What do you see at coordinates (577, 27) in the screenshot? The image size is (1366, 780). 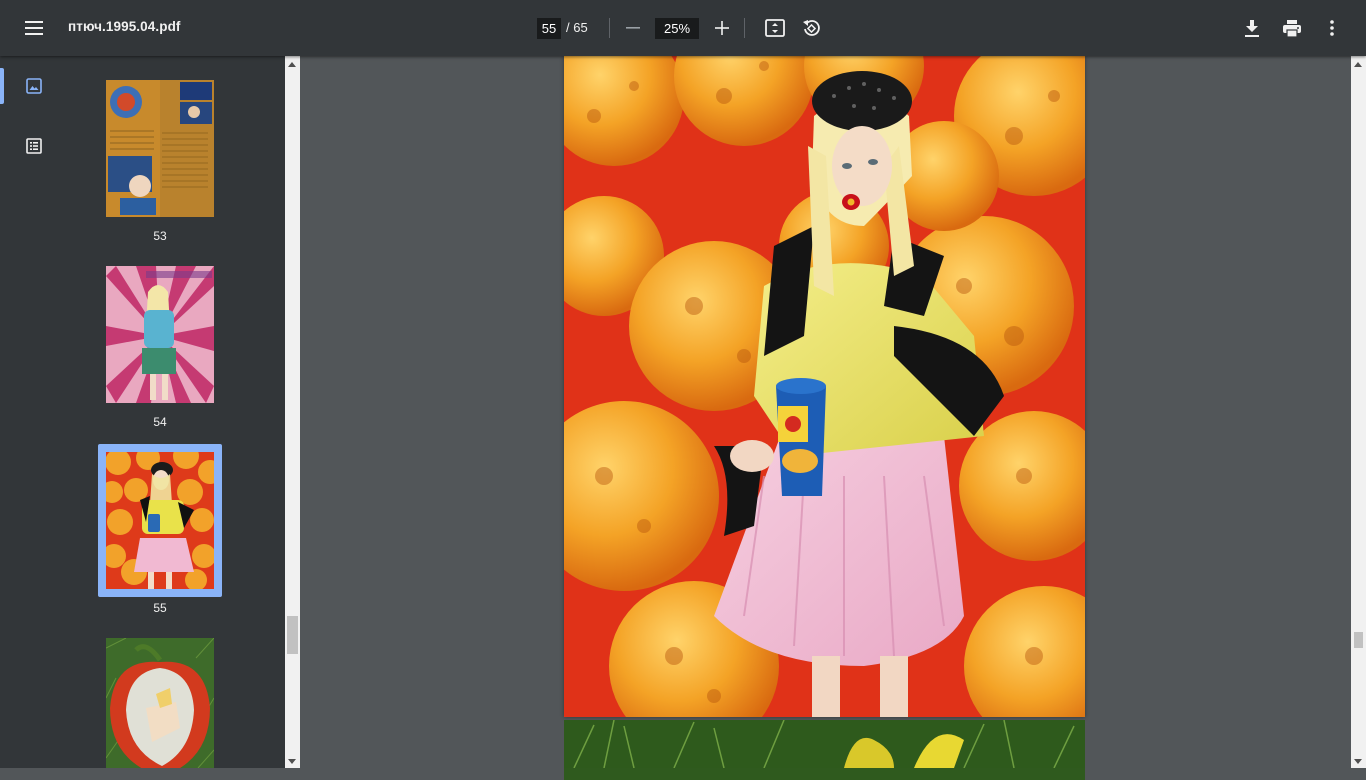 I see `page-total: / 65` at bounding box center [577, 27].